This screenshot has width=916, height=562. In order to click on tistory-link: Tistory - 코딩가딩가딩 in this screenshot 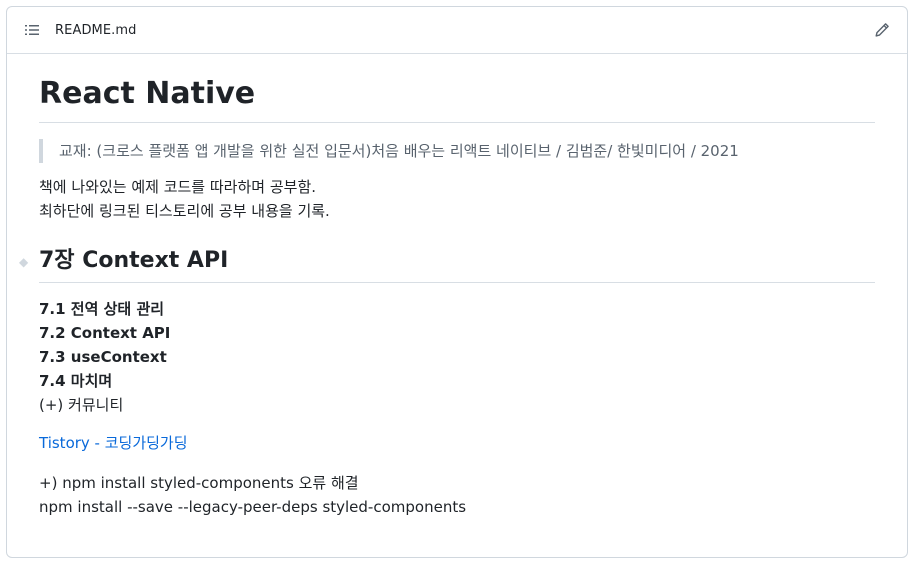, I will do `click(113, 443)`.